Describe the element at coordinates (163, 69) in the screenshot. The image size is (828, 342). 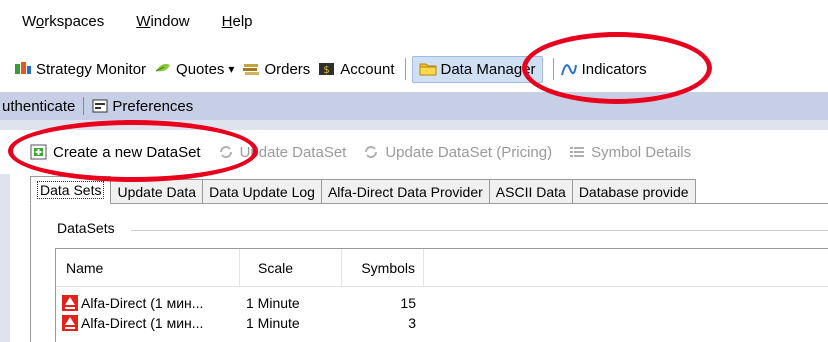
I see `quotes-icon` at that location.